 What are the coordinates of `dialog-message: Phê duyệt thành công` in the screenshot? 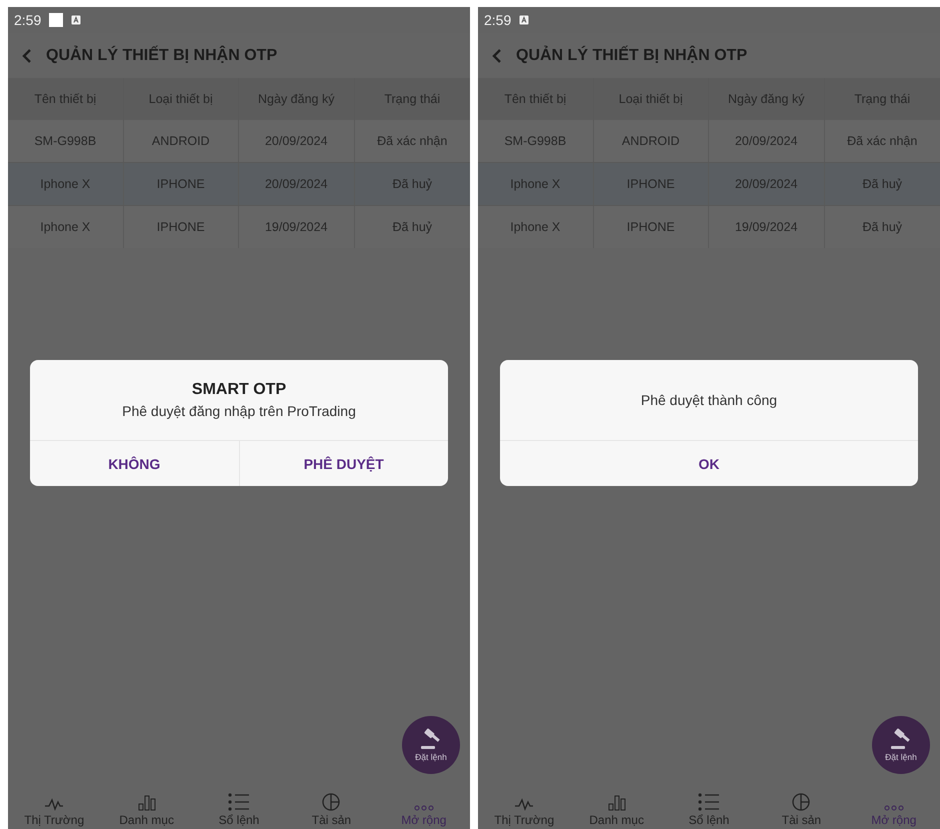 It's located at (709, 400).